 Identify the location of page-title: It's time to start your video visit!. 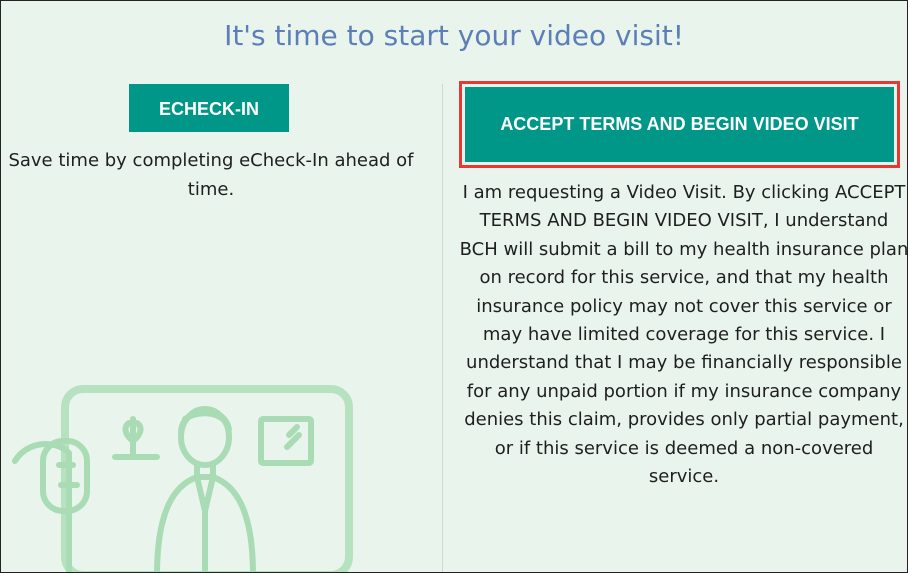
(454, 35).